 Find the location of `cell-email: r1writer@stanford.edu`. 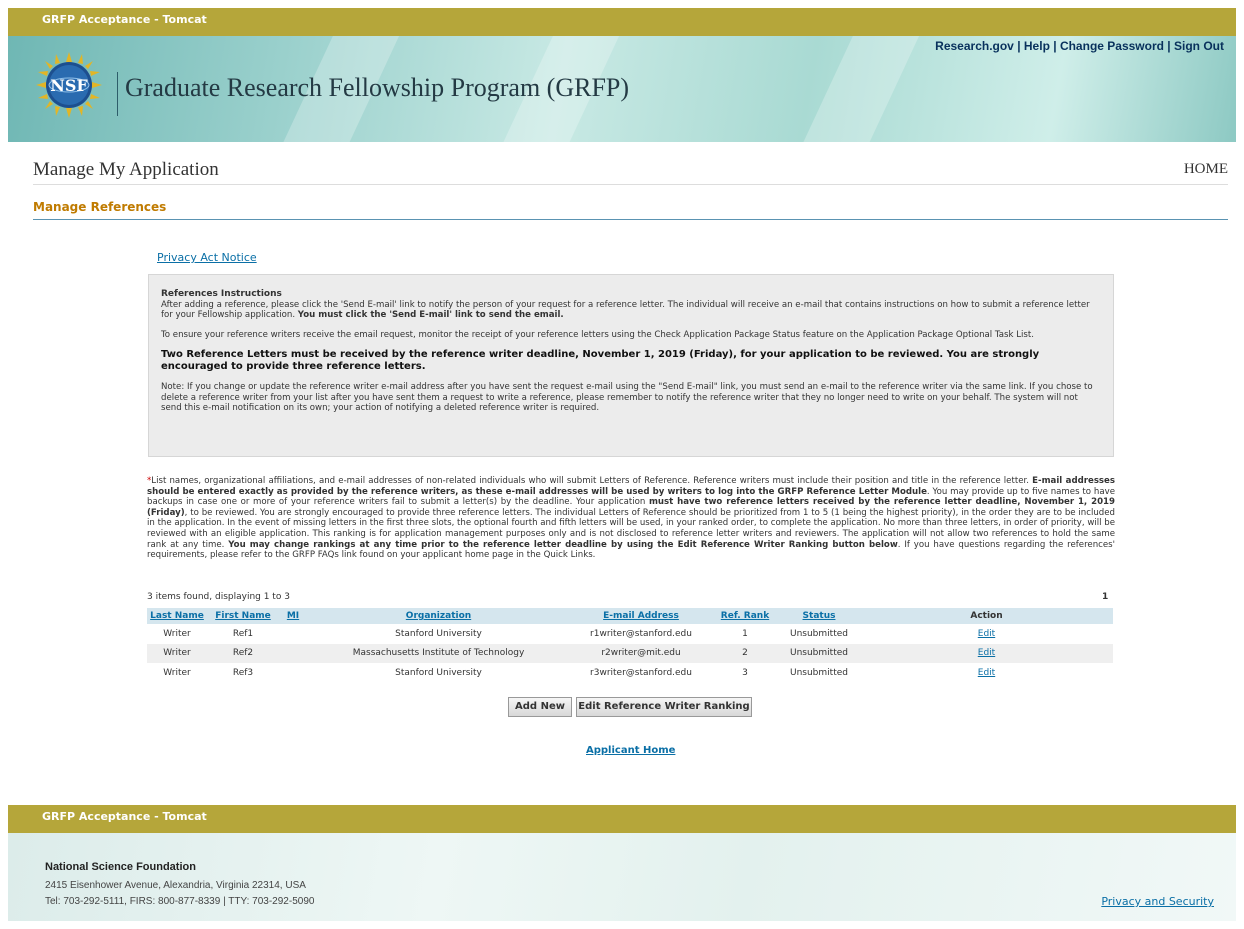

cell-email: r1writer@stanford.edu is located at coordinates (641, 633).